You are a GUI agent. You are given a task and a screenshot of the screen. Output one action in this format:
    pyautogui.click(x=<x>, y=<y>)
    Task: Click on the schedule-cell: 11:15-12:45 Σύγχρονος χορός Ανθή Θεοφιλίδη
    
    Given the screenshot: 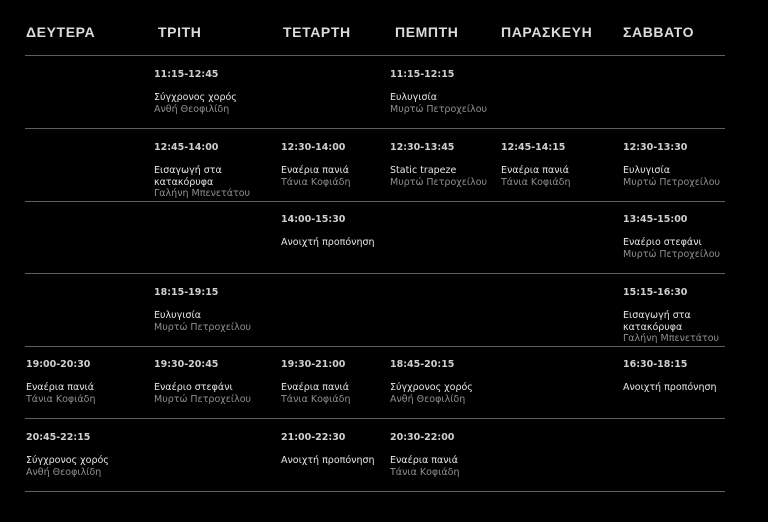 What is the action you would take?
    pyautogui.click(x=214, y=92)
    